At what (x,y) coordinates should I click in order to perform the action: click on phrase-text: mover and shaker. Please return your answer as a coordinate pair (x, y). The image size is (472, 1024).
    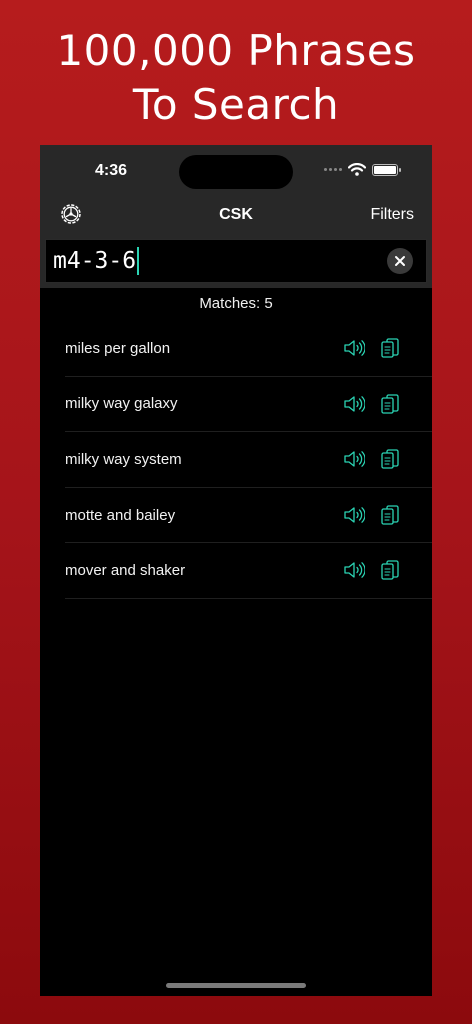
    Looking at the image, I should click on (125, 571).